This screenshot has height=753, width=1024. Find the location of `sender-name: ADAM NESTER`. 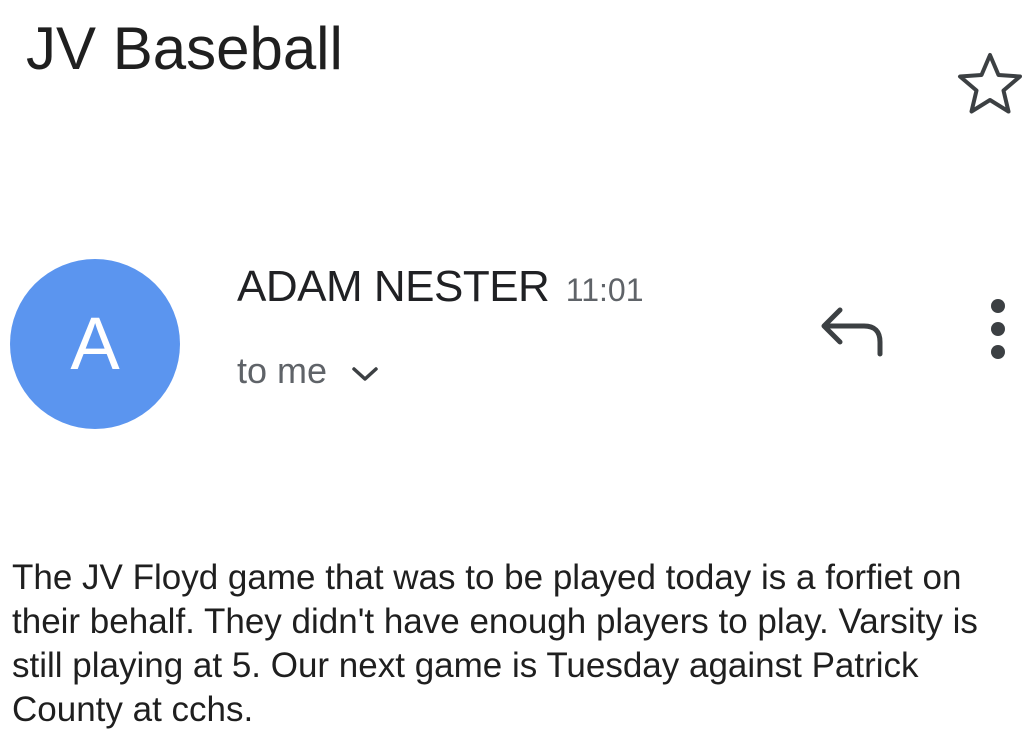

sender-name: ADAM NESTER is located at coordinates (393, 286).